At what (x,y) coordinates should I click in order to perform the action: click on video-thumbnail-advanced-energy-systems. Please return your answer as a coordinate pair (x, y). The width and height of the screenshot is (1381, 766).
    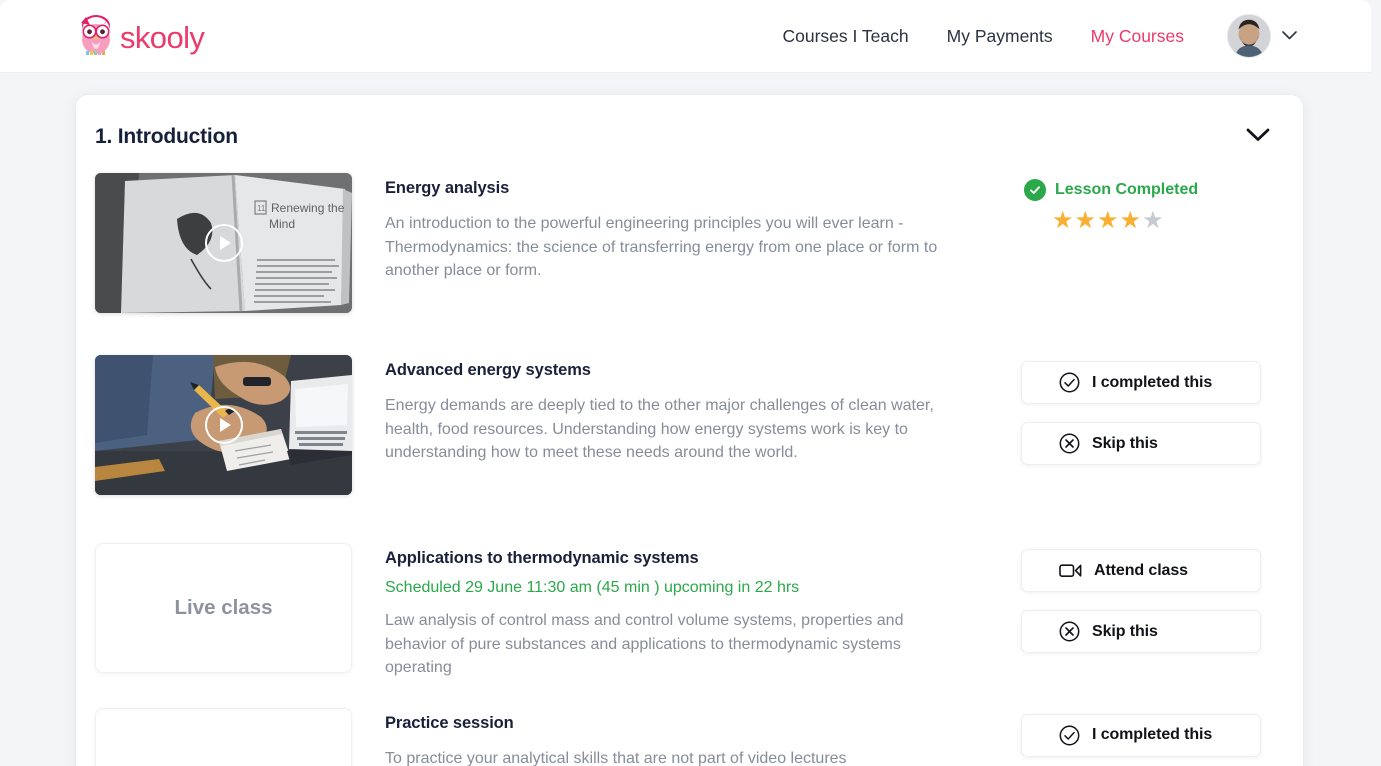
    Looking at the image, I should click on (223, 425).